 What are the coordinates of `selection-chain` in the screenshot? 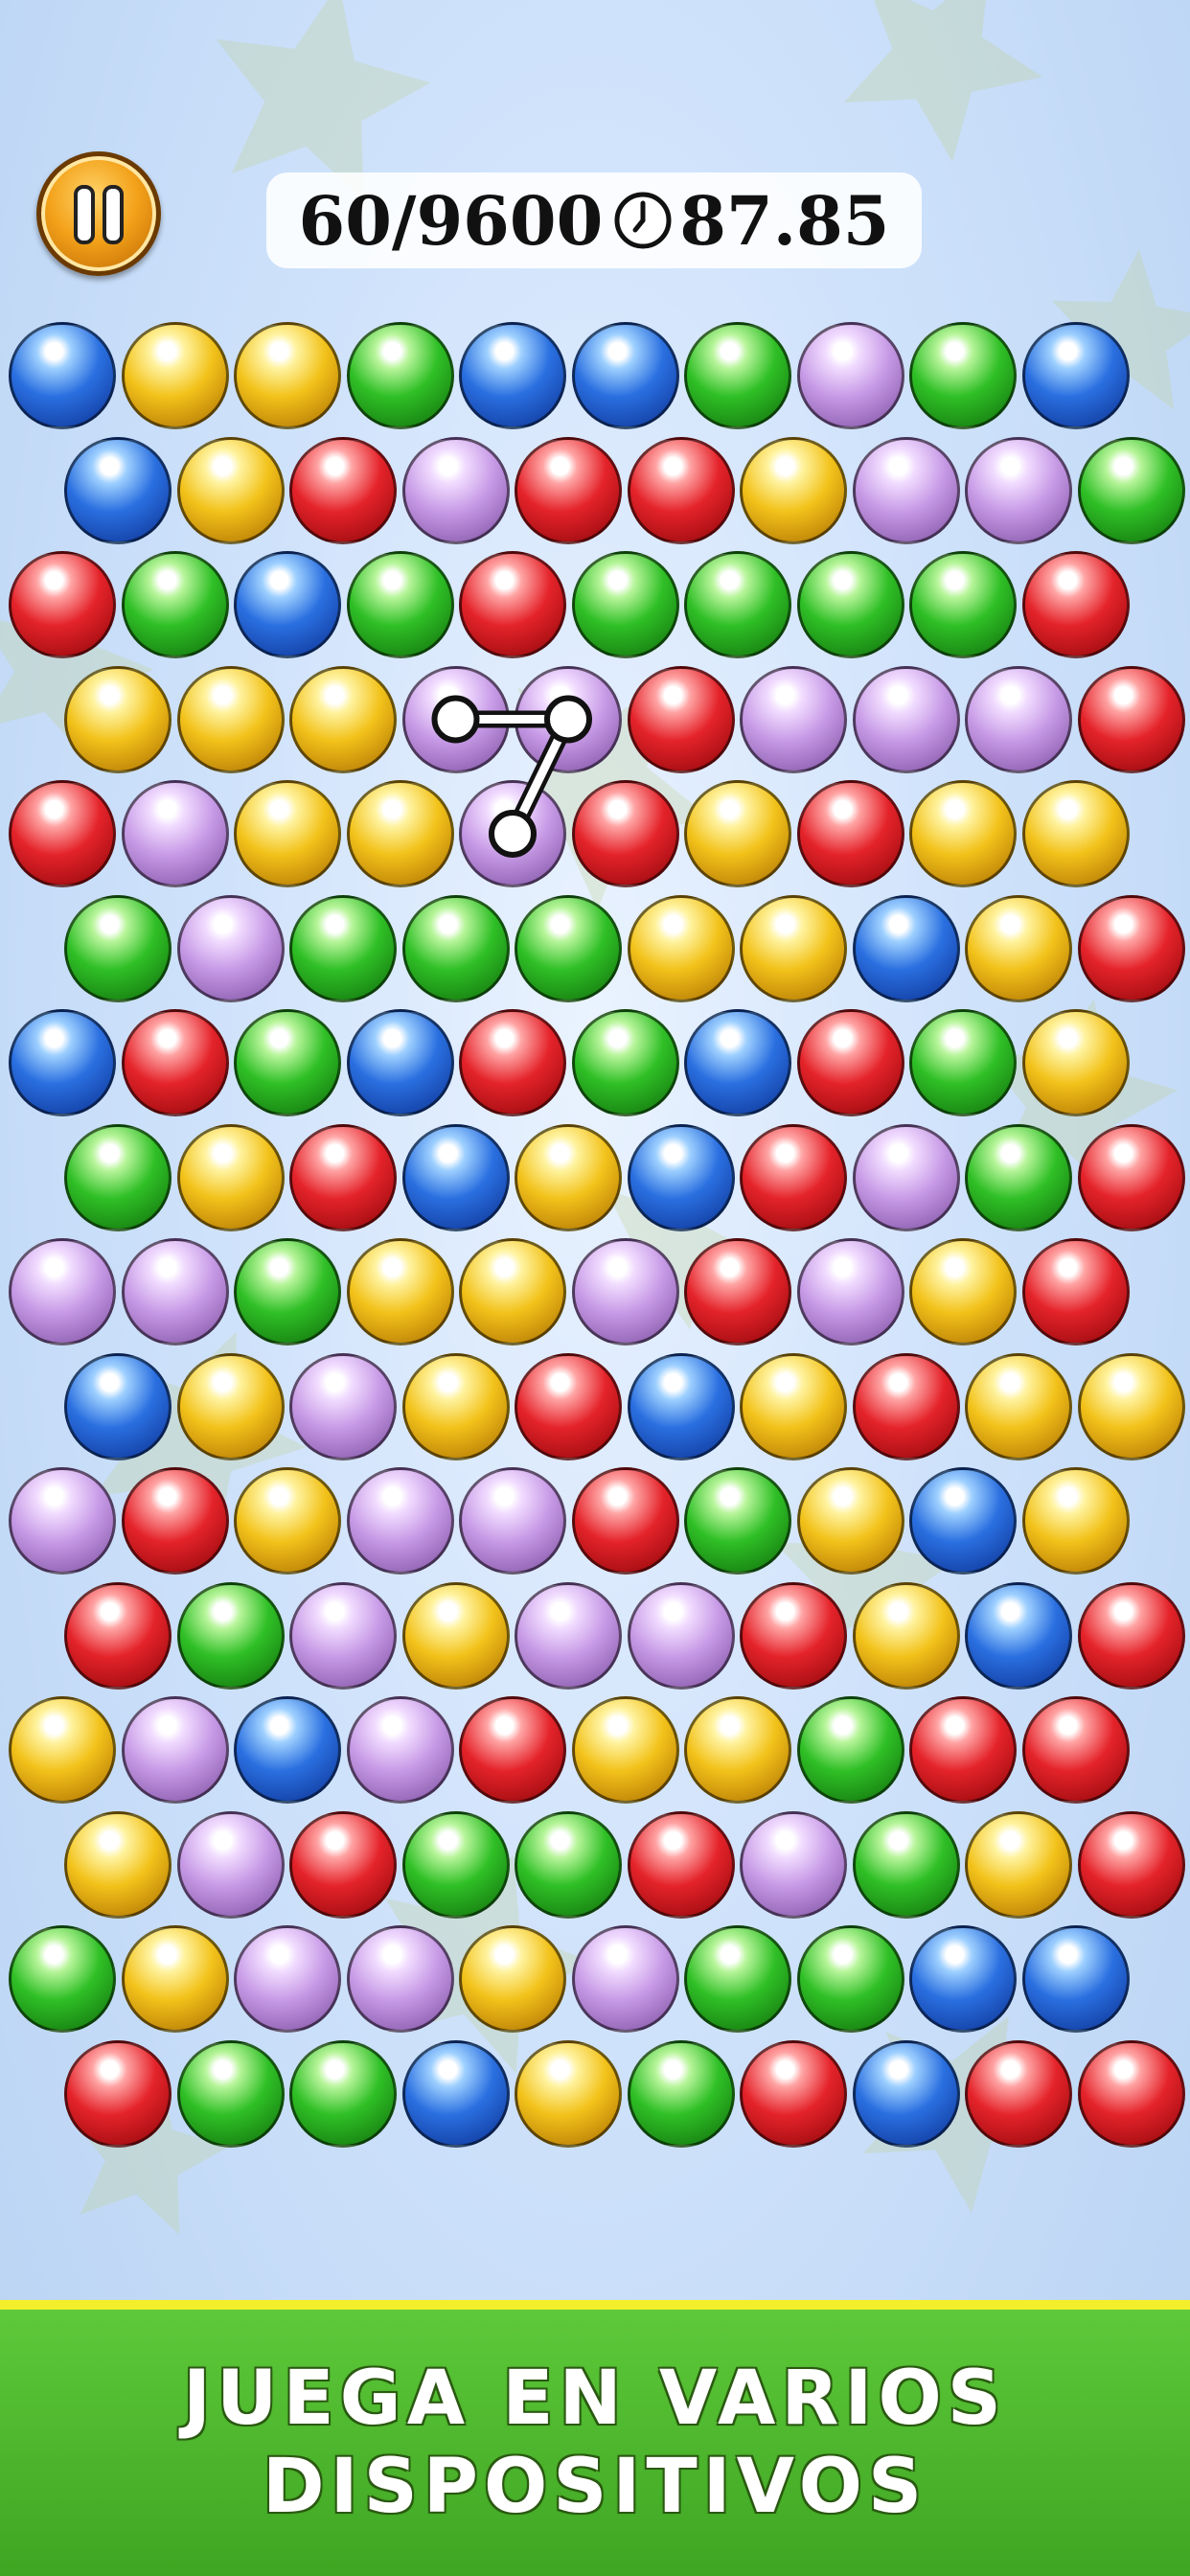 It's located at (512, 776).